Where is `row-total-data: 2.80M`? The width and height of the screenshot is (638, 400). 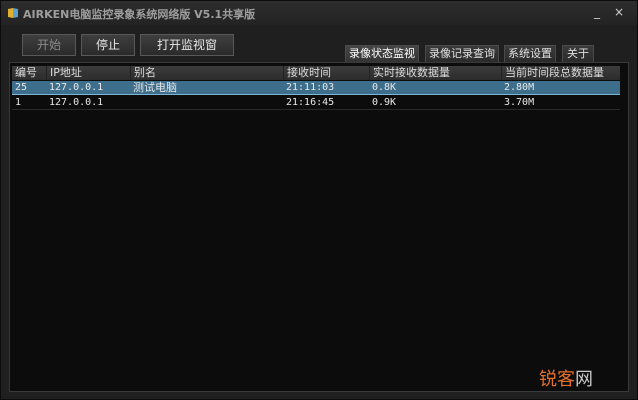 row-total-data: 2.80M is located at coordinates (519, 87).